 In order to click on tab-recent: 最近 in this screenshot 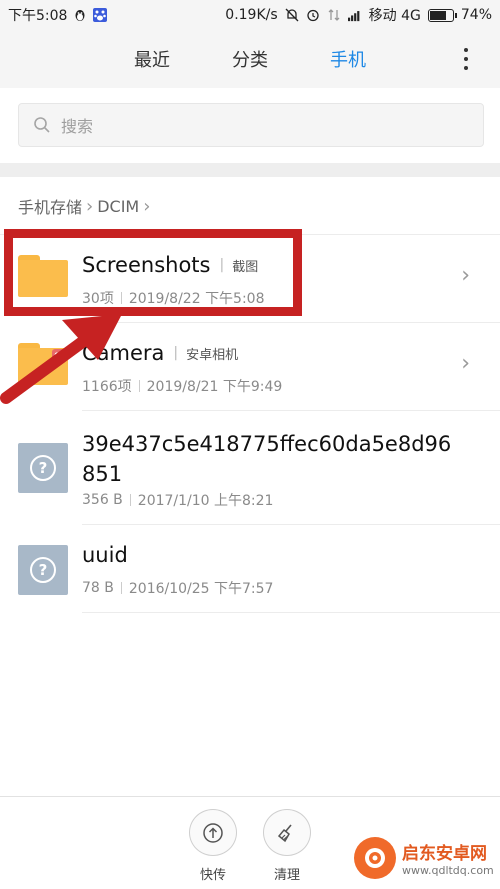, I will do `click(152, 59)`.